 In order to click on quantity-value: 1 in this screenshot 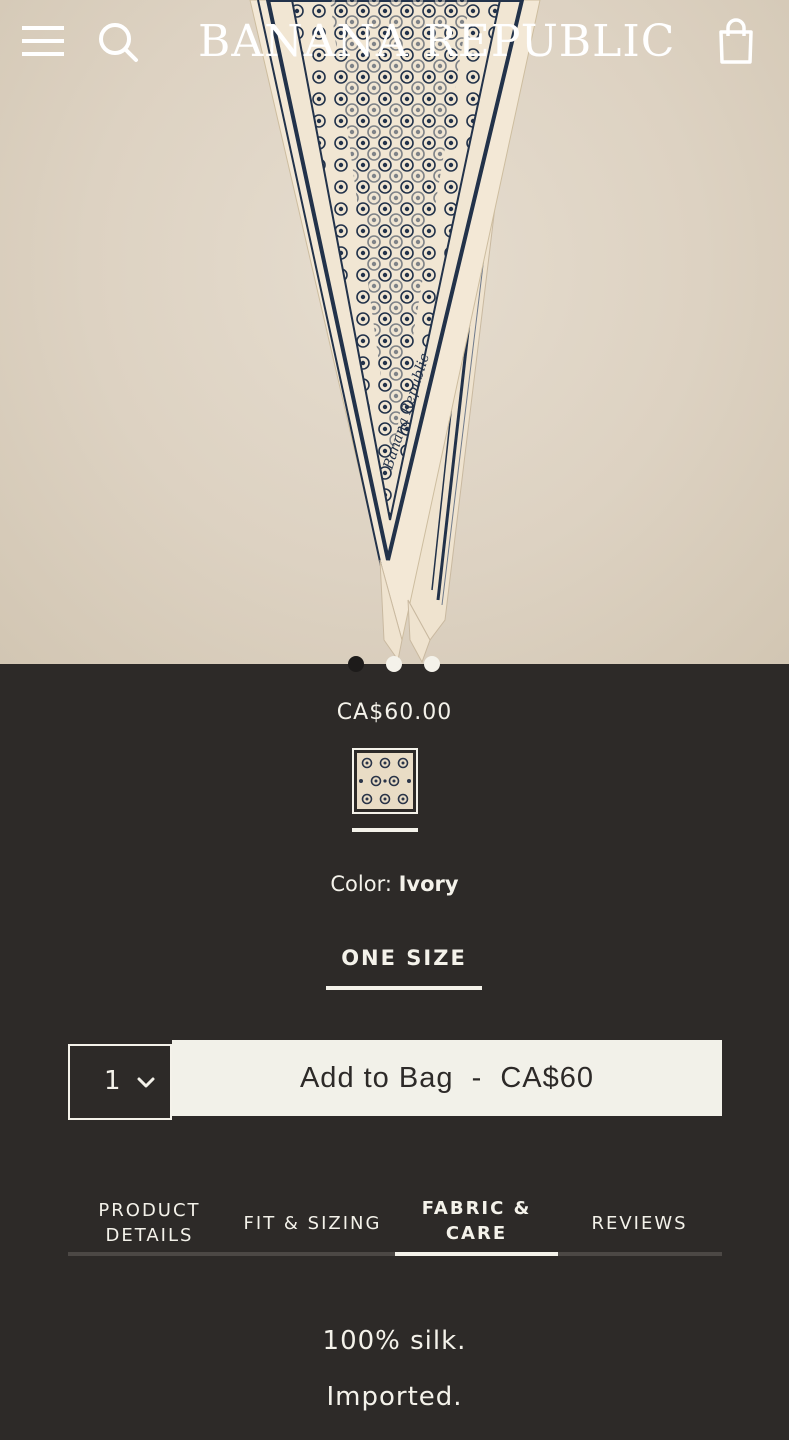, I will do `click(112, 1081)`.